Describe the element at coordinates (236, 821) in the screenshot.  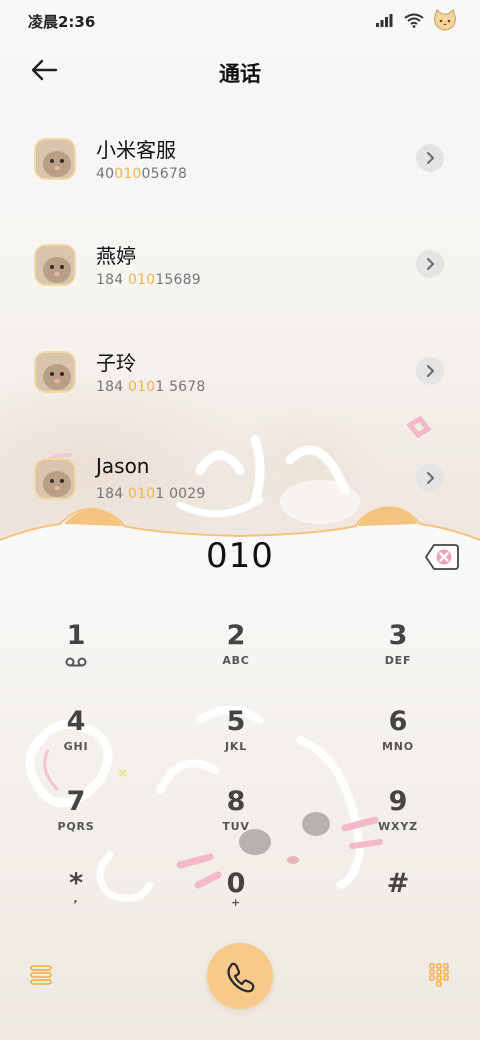
I see `key-8: 8 TUV` at that location.